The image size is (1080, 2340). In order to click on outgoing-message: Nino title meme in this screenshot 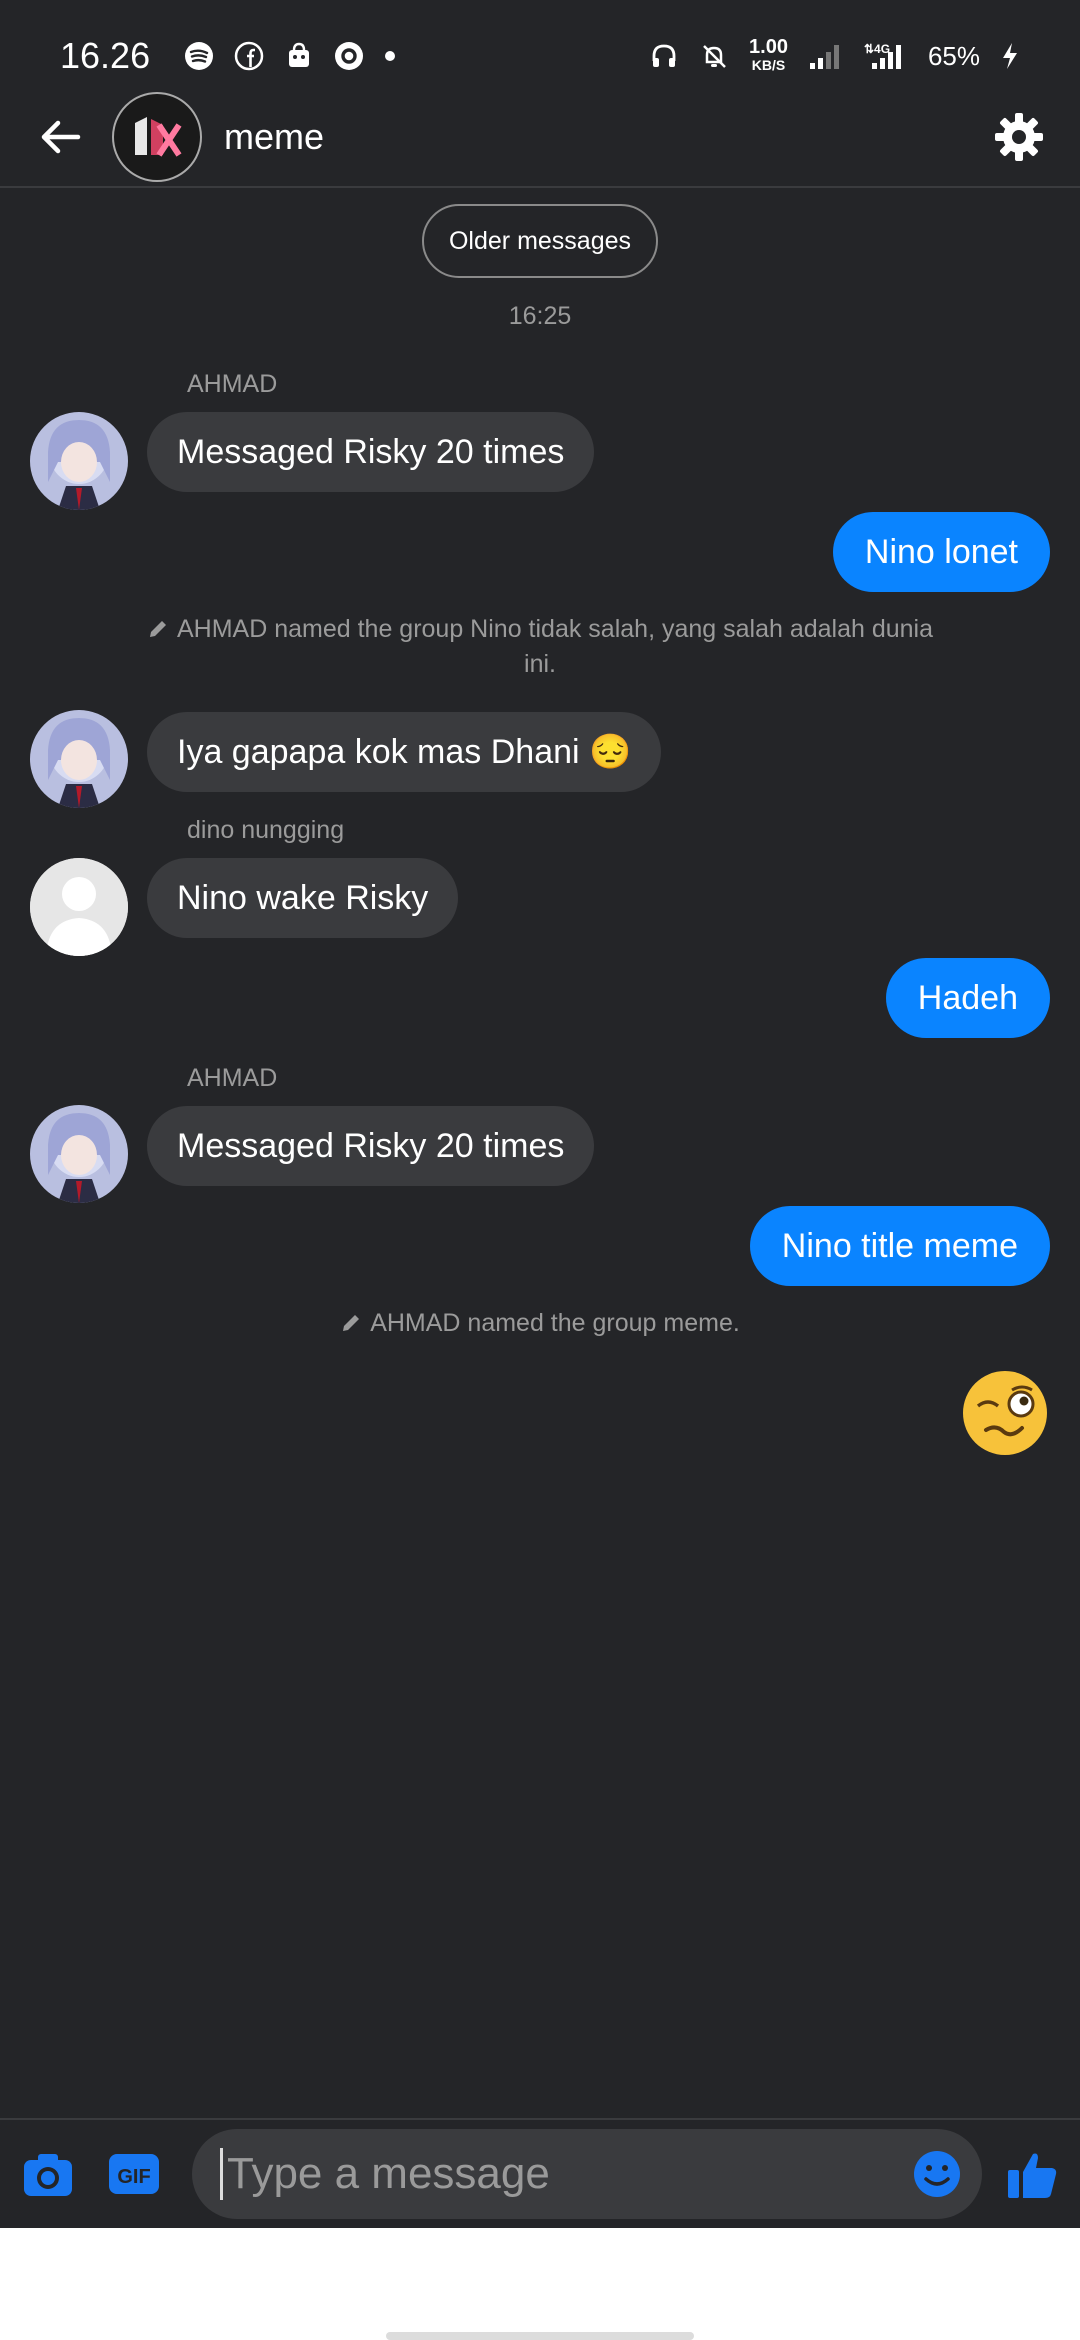, I will do `click(899, 1246)`.